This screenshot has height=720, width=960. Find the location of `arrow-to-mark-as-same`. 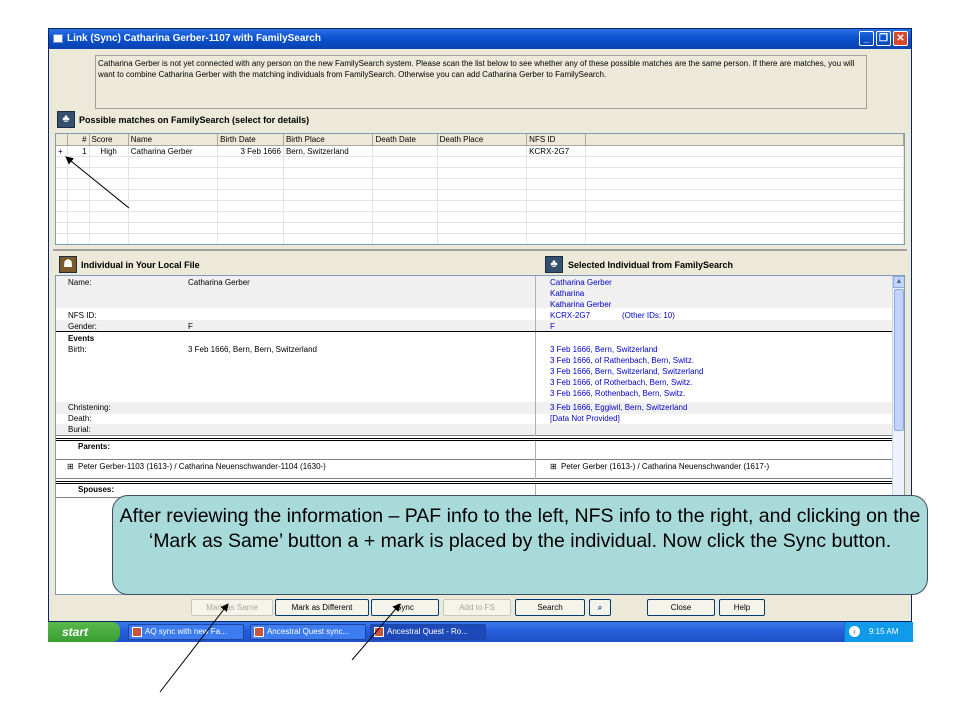

arrow-to-mark-as-same is located at coordinates (194, 648).